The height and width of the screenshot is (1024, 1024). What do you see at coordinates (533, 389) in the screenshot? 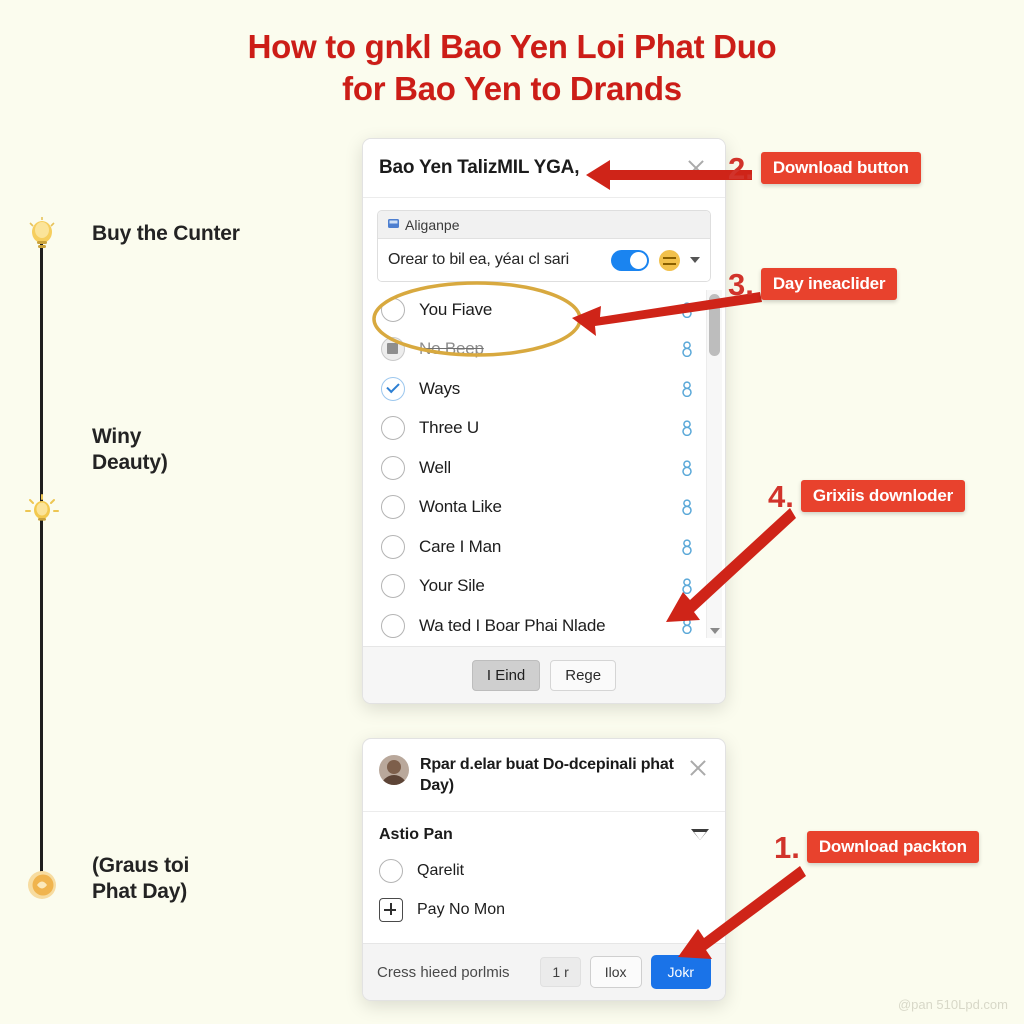
I see `list-item: Ways` at bounding box center [533, 389].